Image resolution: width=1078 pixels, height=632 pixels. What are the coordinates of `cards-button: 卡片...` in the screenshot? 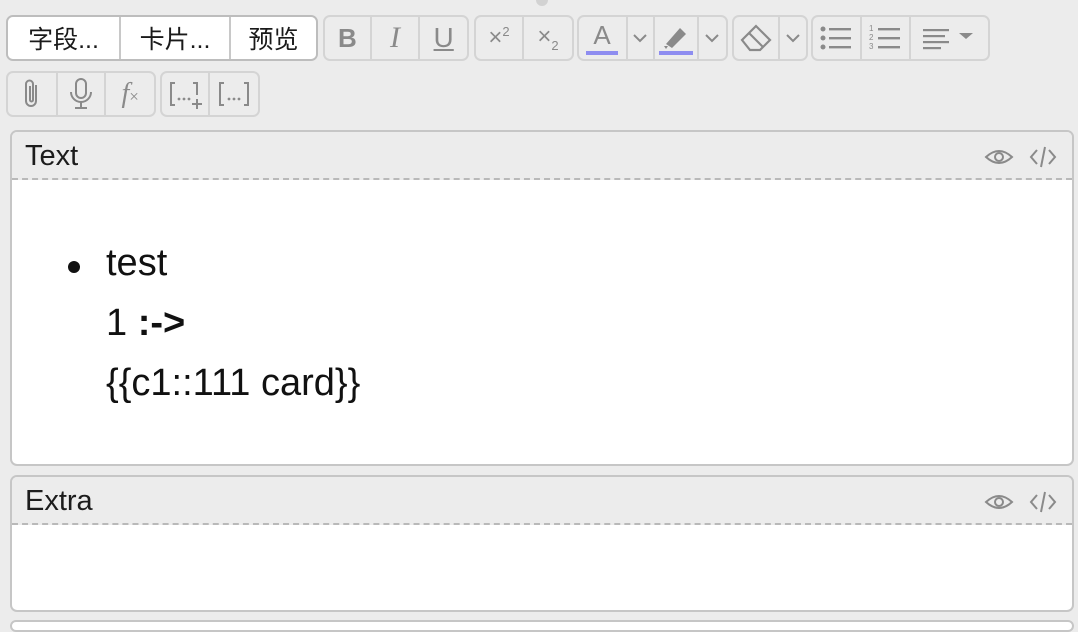 It's located at (176, 38).